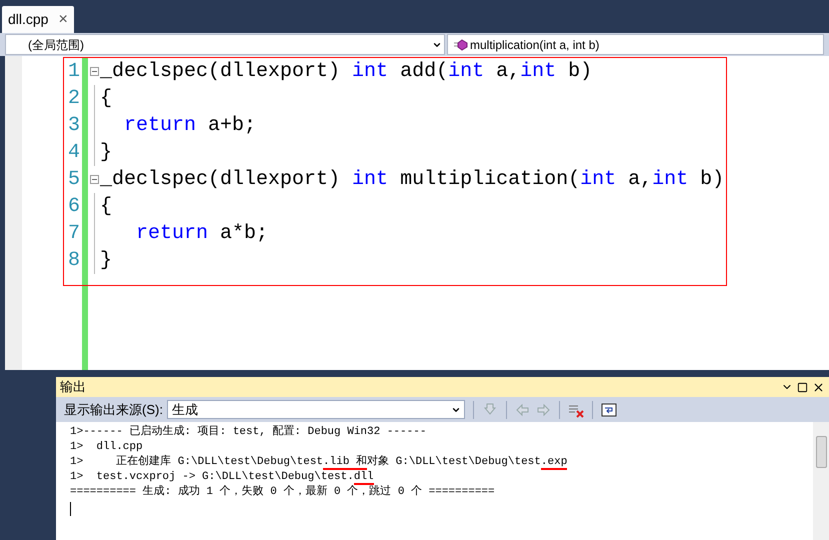  What do you see at coordinates (63, 20) in the screenshot?
I see `close-icon: ×` at bounding box center [63, 20].